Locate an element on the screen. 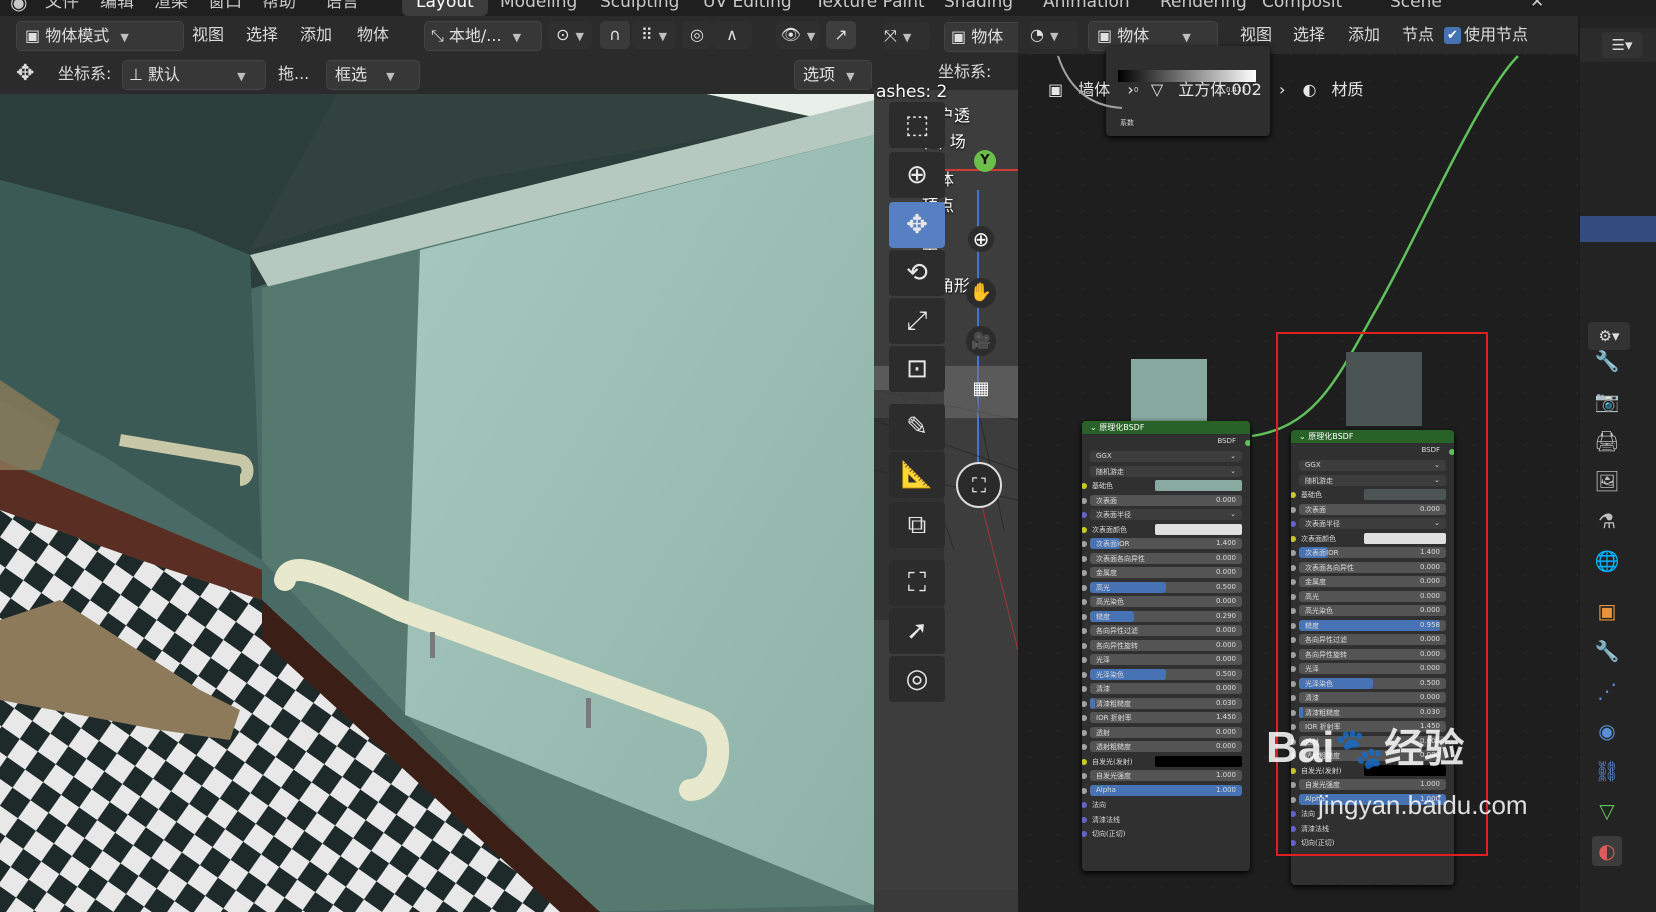  menu-file: 文件 is located at coordinates (62, 8).